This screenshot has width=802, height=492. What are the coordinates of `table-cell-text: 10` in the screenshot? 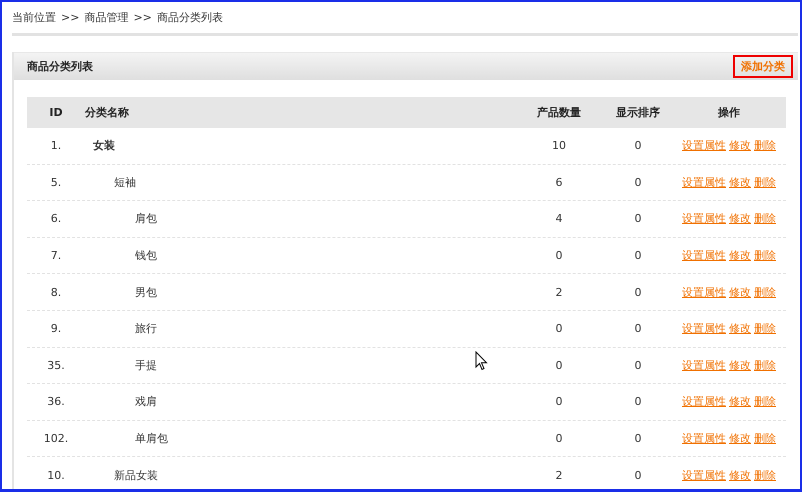 It's located at (559, 145).